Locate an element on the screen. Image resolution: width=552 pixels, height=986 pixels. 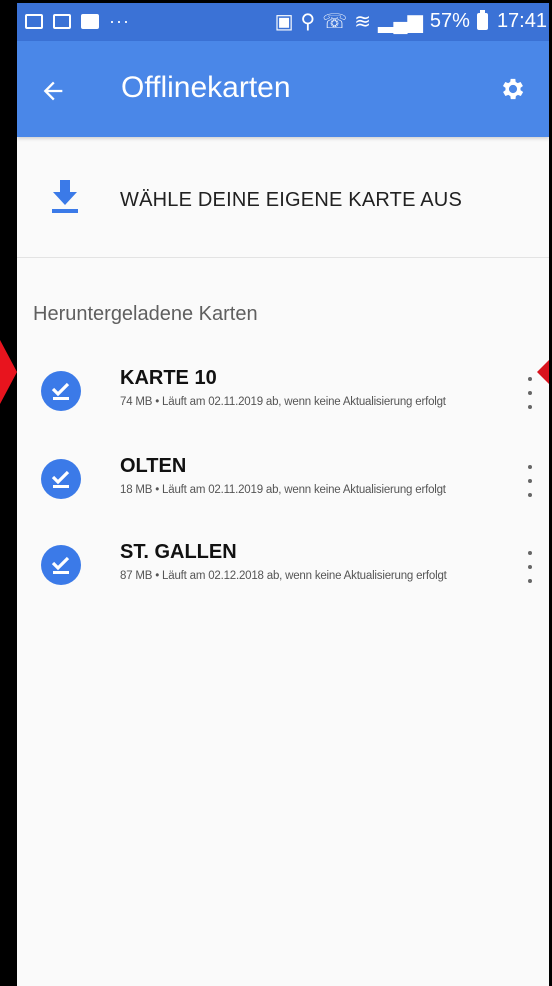
annotation-arrow-right is located at coordinates (543, 372).